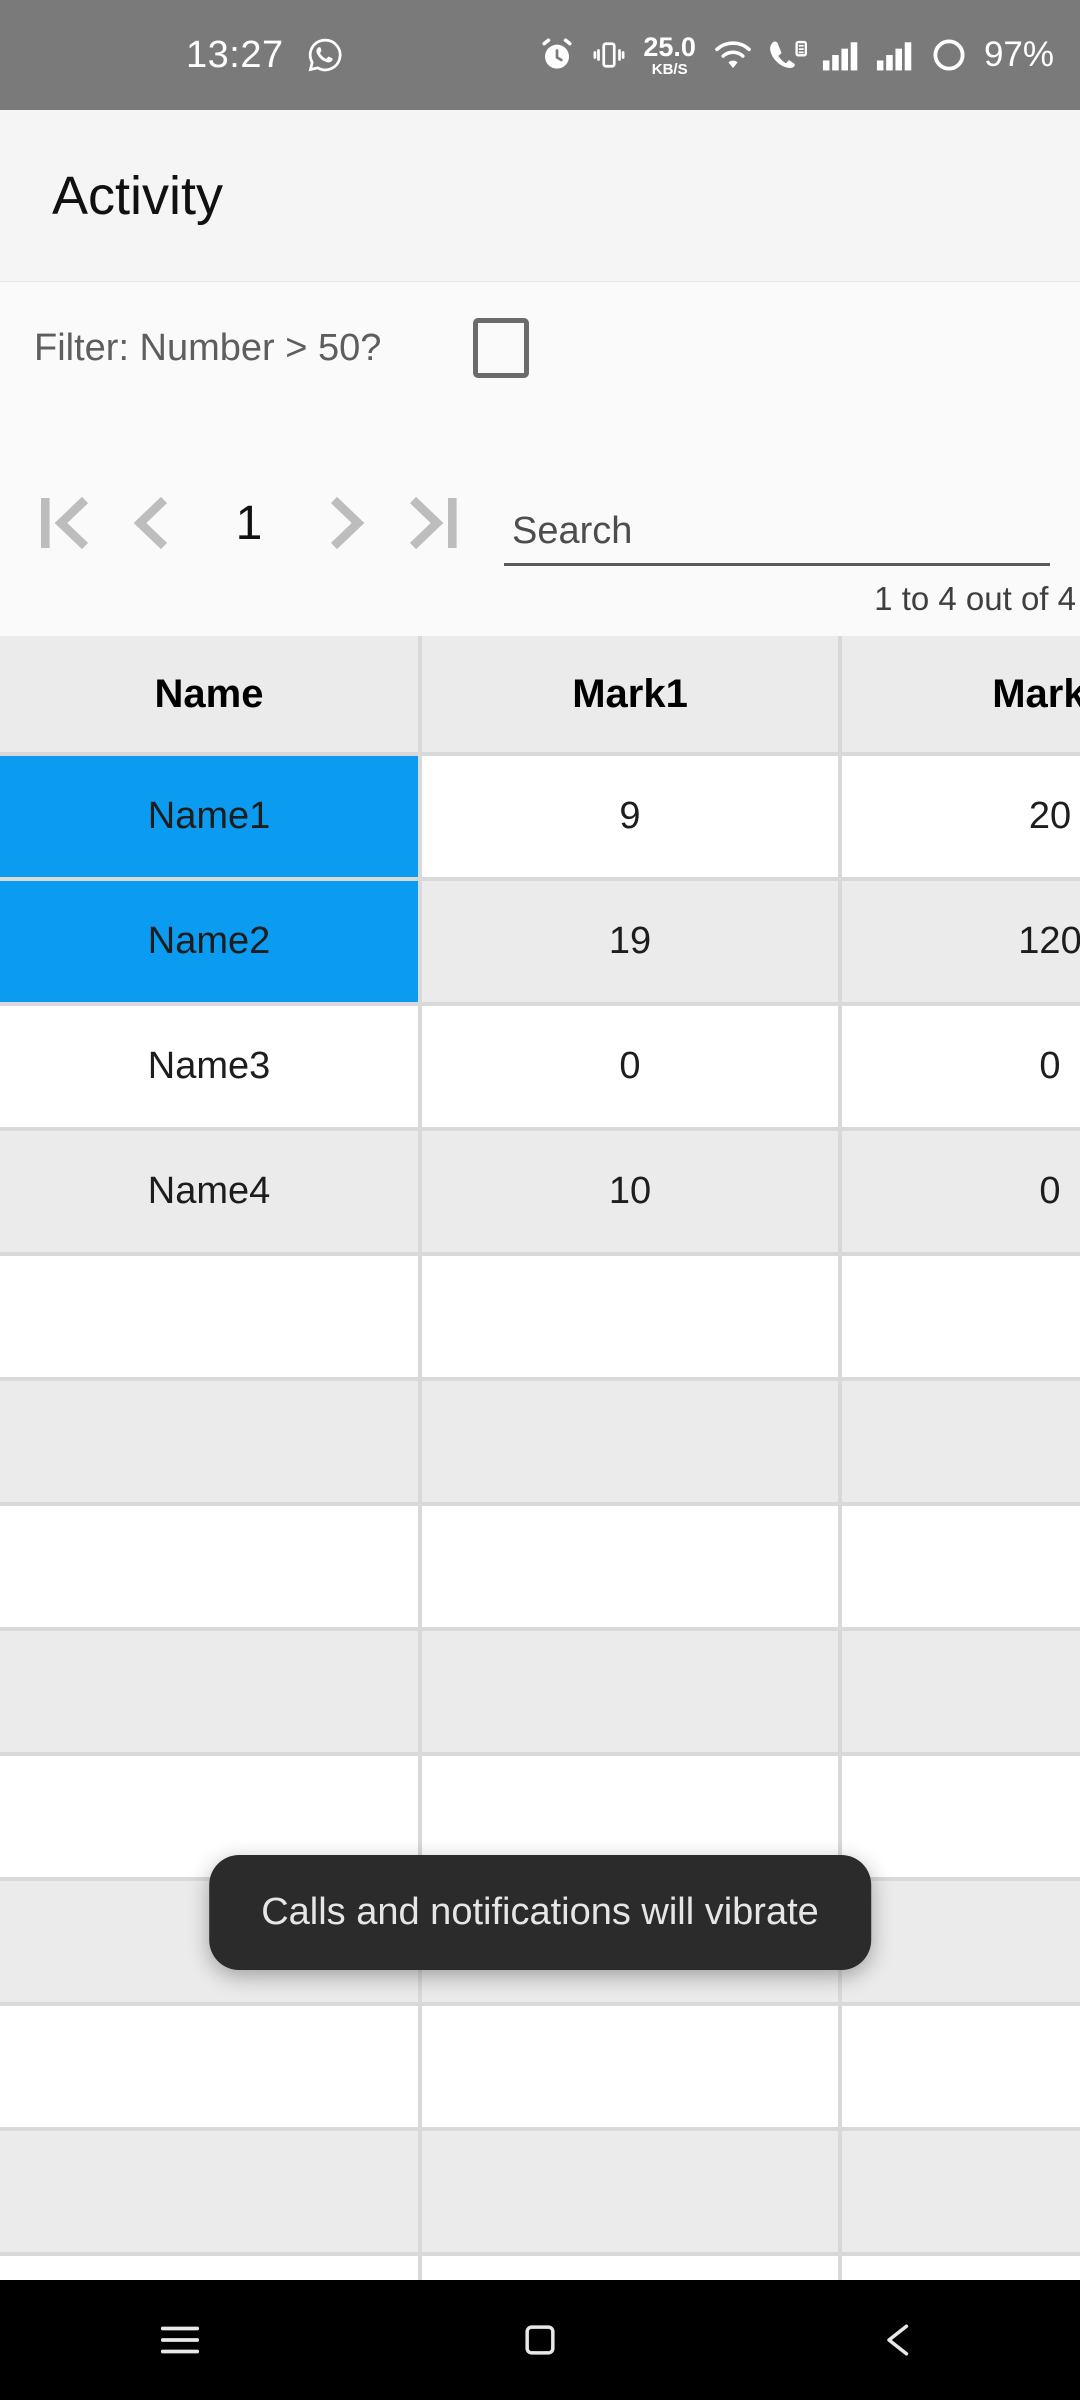 This screenshot has width=1080, height=2400. What do you see at coordinates (211, 942) in the screenshot?
I see `cell-name: Name2` at bounding box center [211, 942].